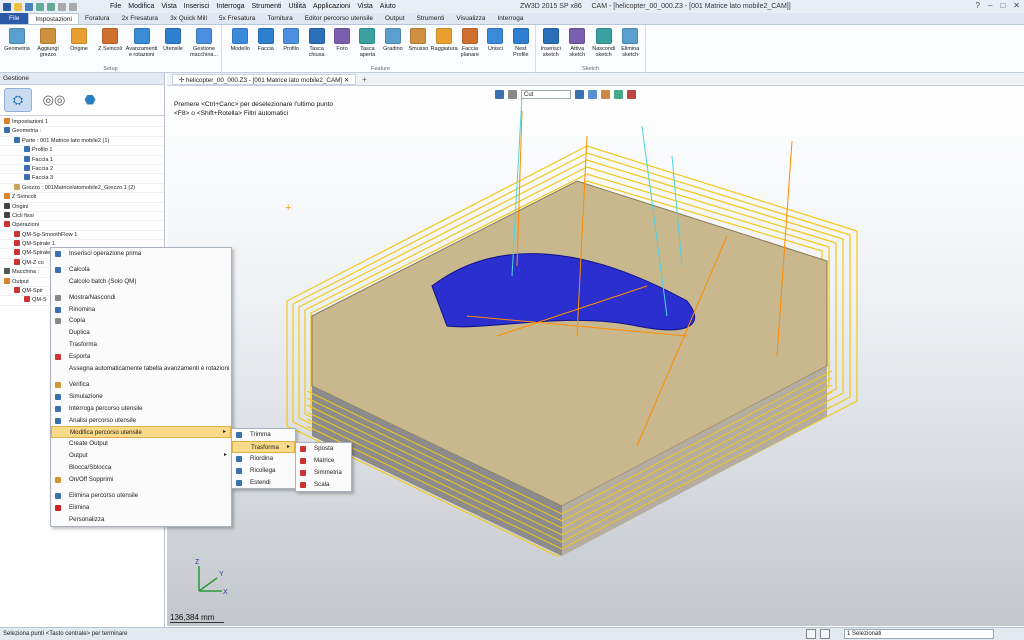 The image size is (1024, 640). Describe the element at coordinates (168, 6) in the screenshot. I see `menu-item: Vista` at that location.